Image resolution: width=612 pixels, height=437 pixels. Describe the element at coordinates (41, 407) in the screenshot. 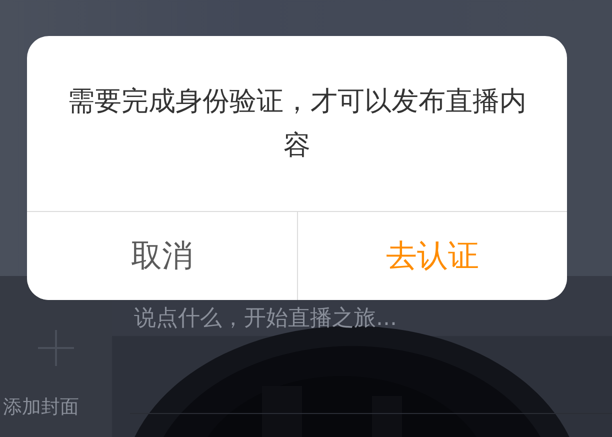

I see `add-cover-label: 添加封面` at that location.